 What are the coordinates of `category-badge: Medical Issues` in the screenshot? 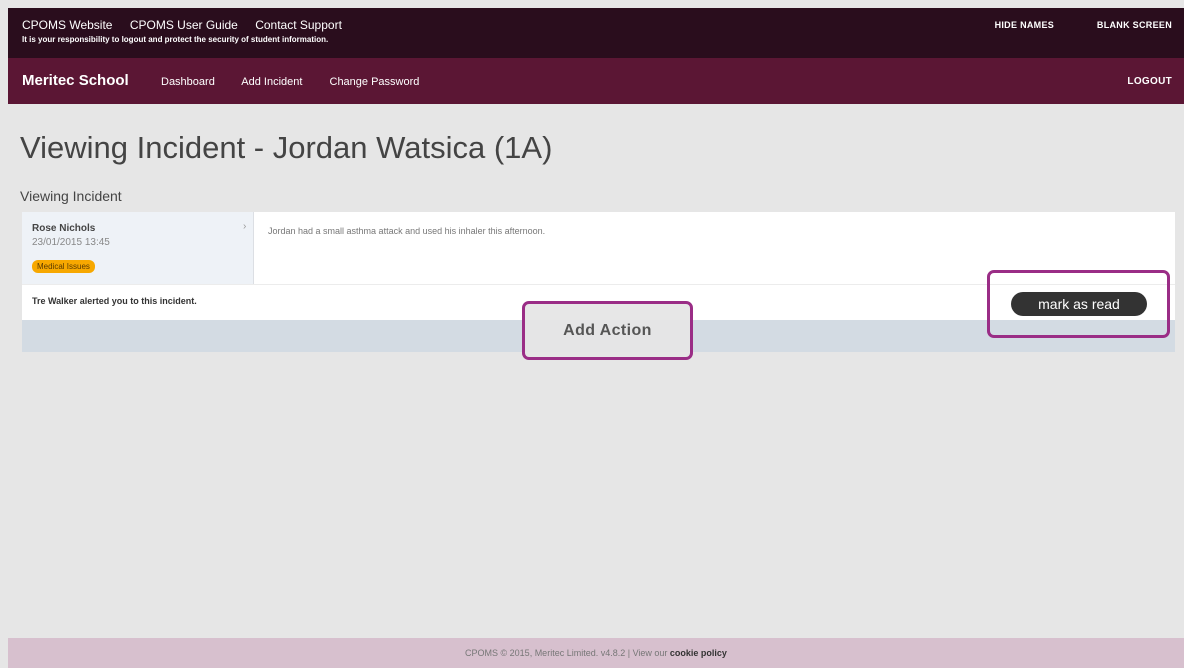 It's located at (63, 266).